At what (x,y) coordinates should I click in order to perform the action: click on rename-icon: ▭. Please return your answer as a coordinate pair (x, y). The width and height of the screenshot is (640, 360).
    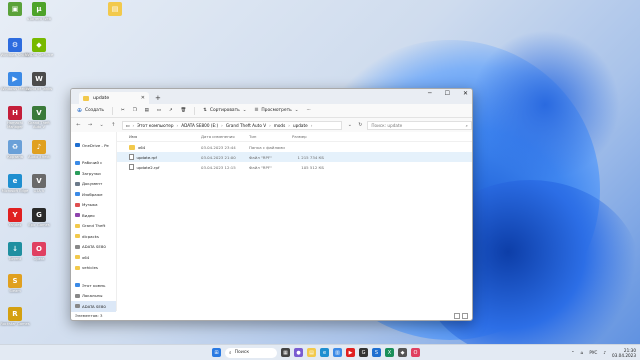
    Looking at the image, I should click on (159, 110).